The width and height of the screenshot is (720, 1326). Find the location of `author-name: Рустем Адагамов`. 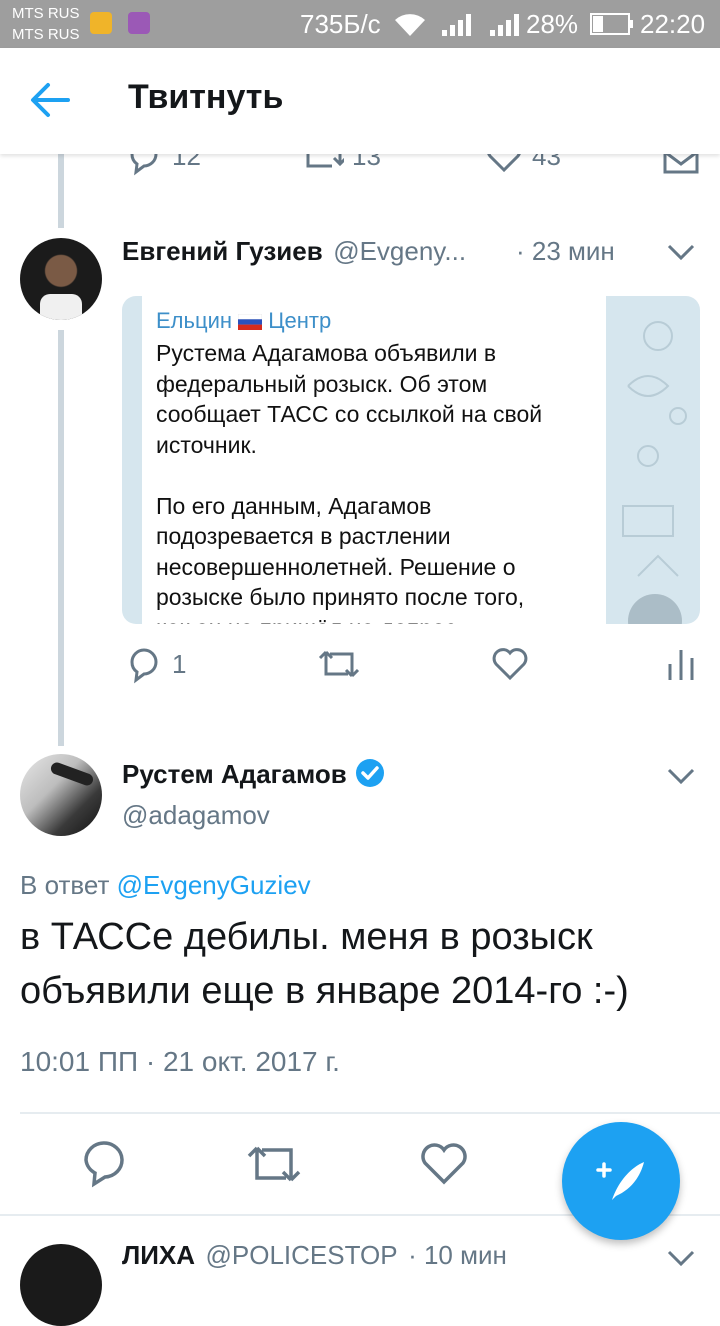

author-name: Рустем Адагамов is located at coordinates (234, 774).